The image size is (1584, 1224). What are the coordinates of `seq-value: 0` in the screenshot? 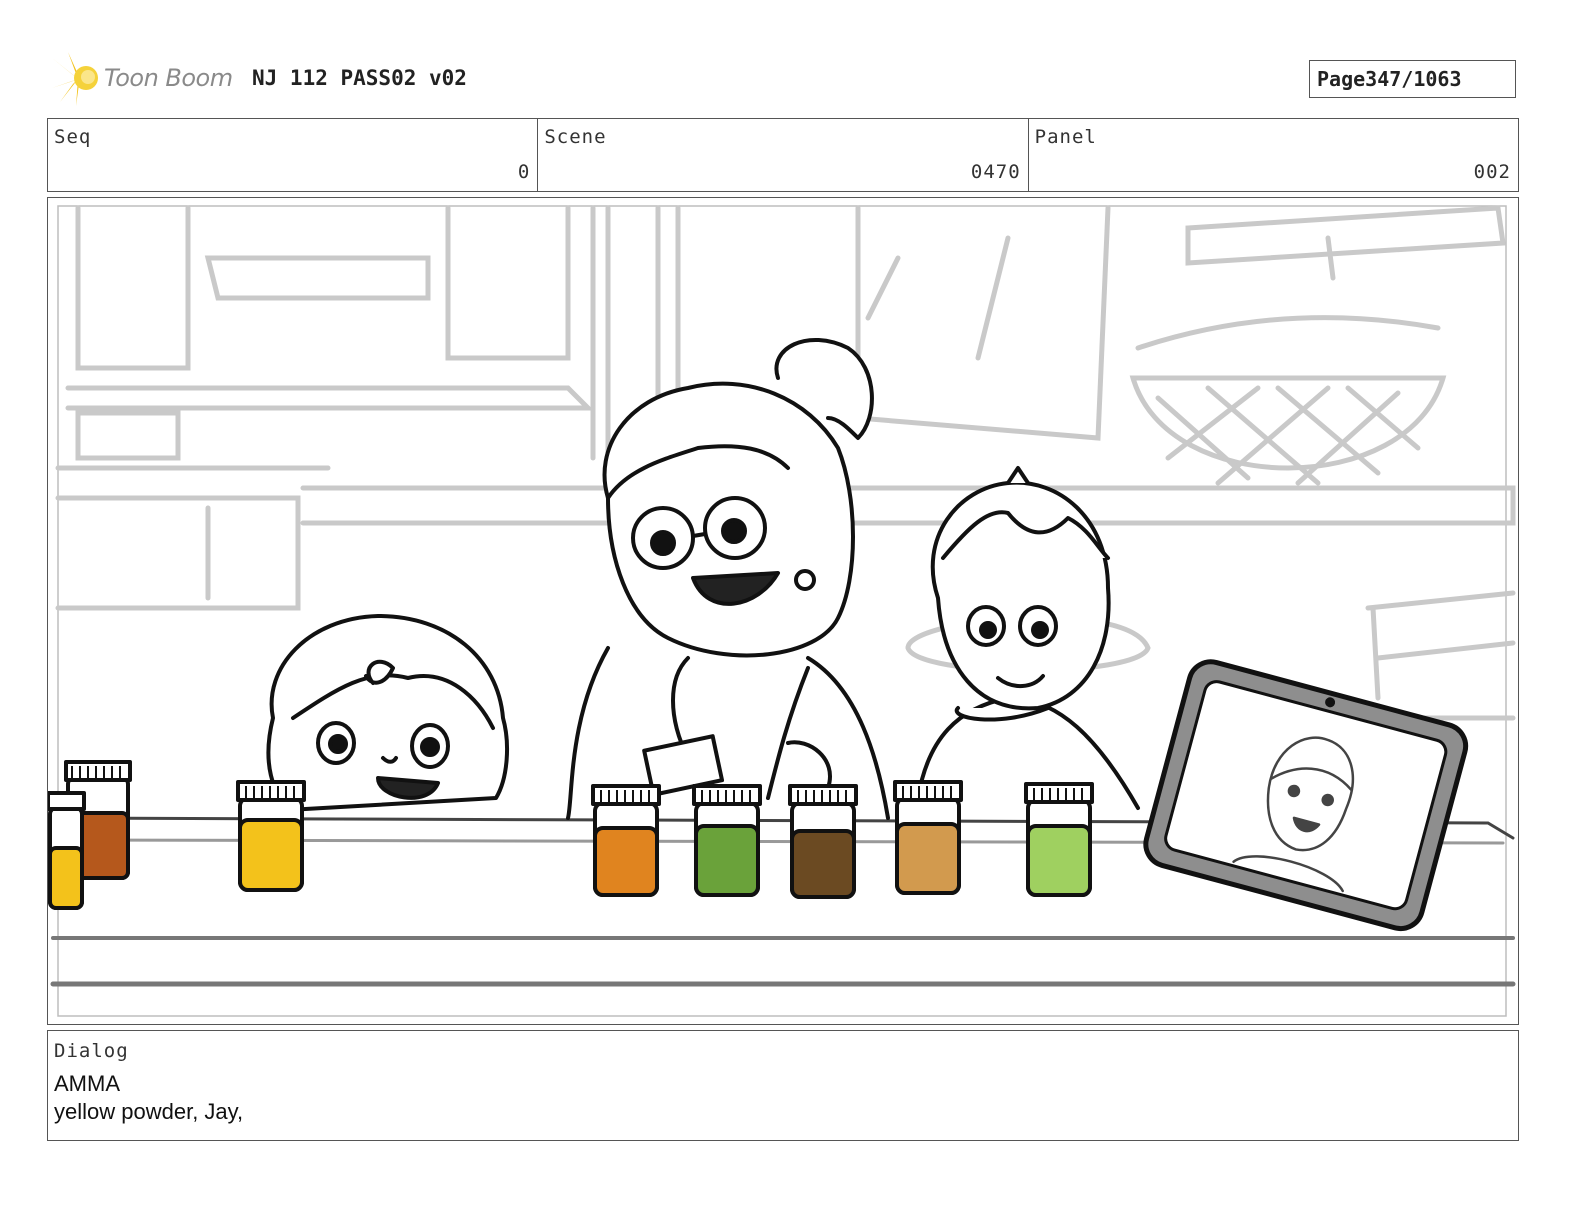 It's located at (524, 172).